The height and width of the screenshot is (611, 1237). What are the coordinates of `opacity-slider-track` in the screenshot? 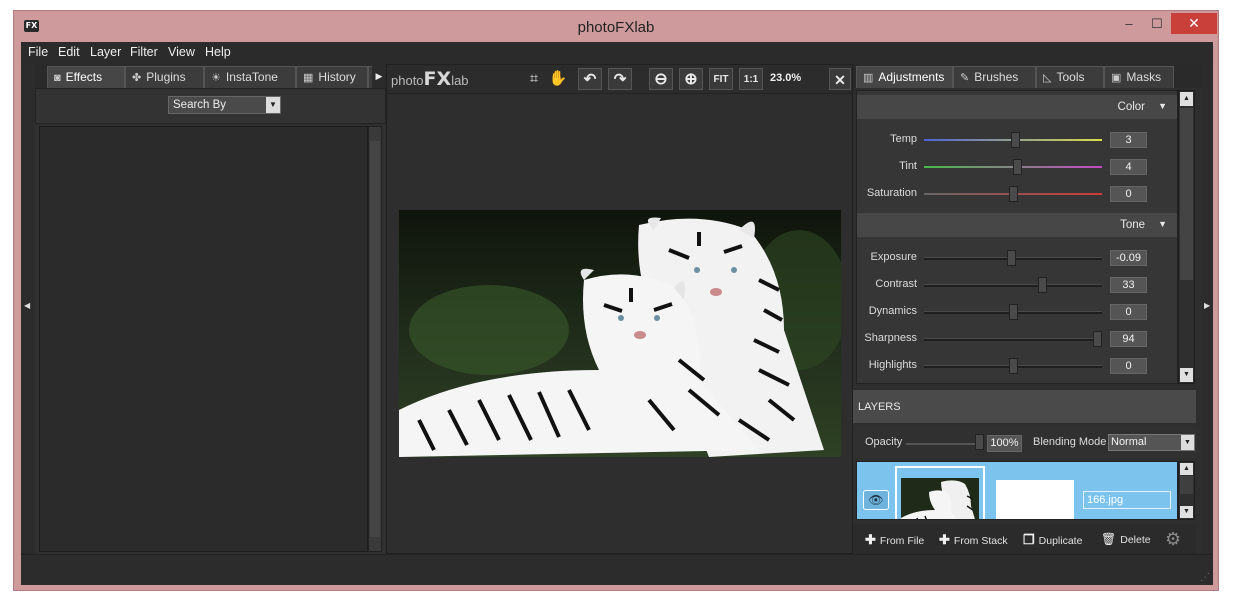 It's located at (945, 444).